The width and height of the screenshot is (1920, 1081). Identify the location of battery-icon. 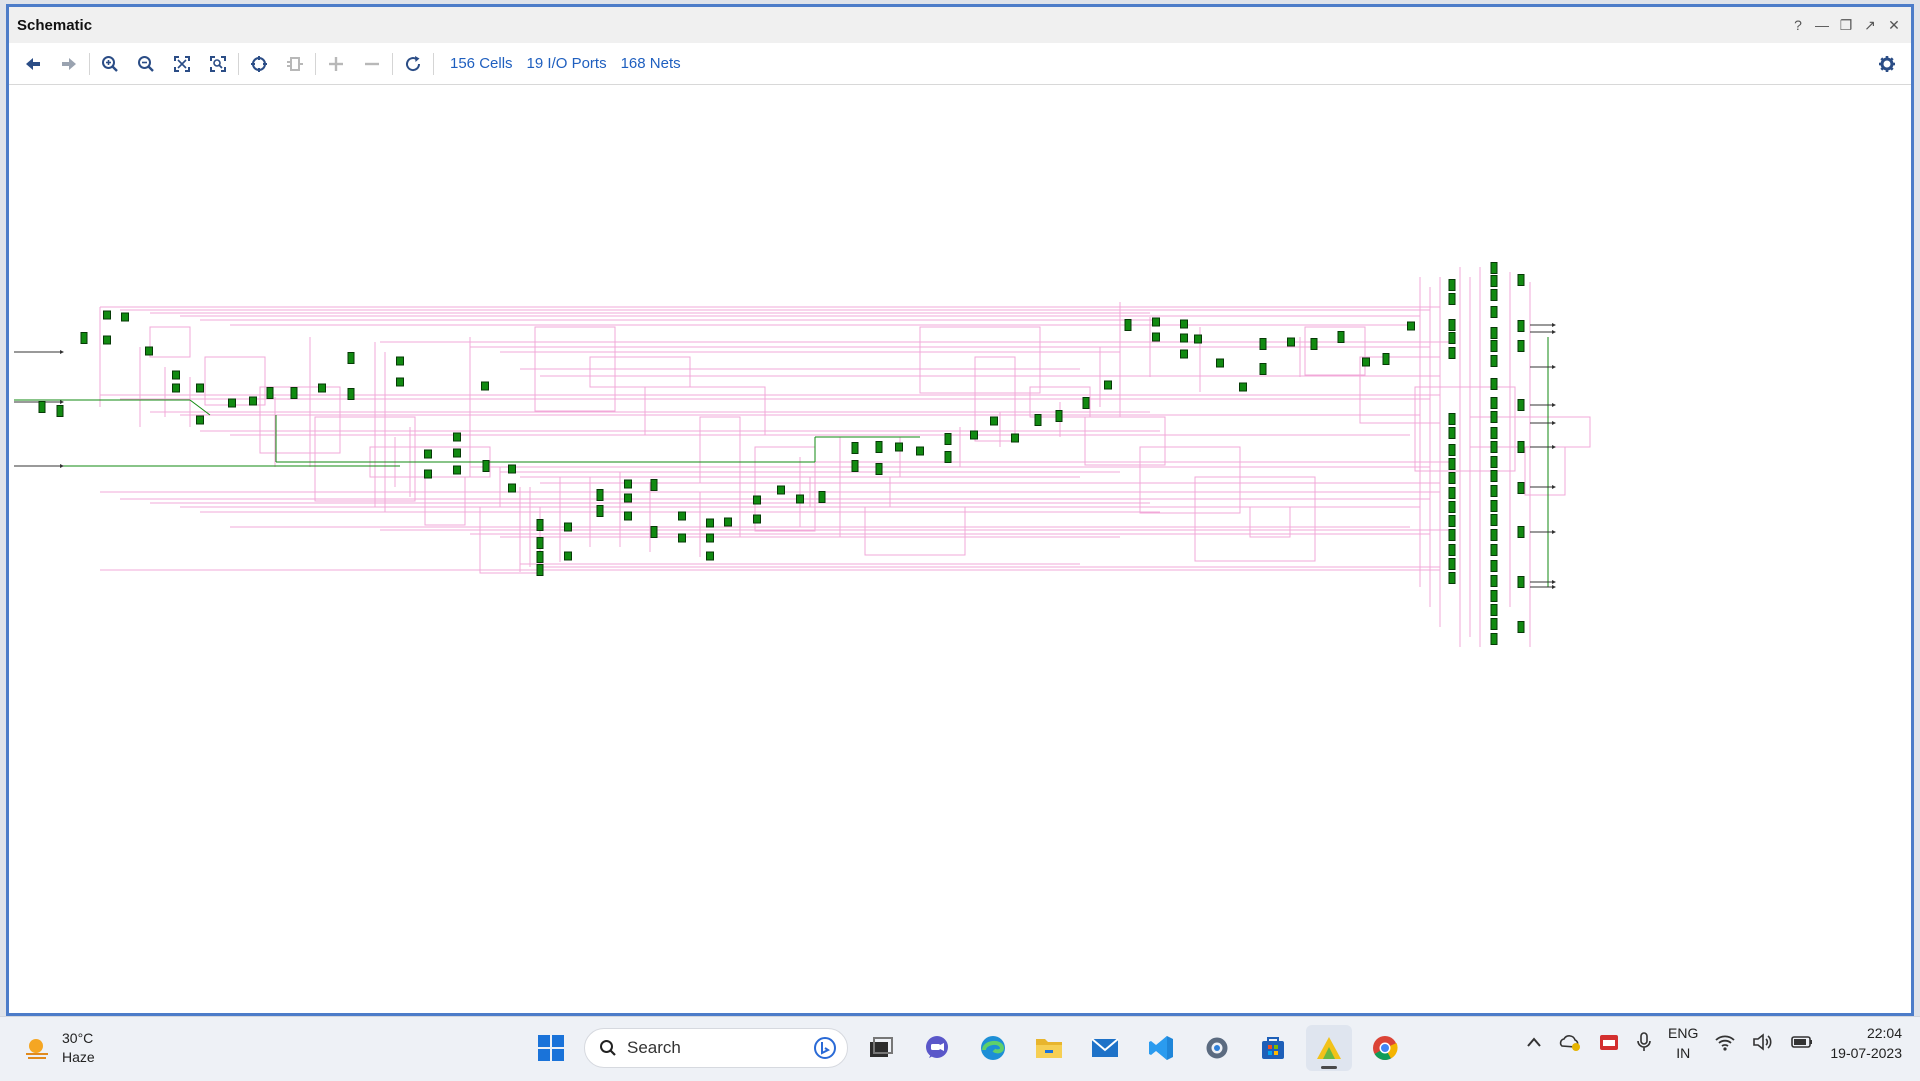
(1802, 1043).